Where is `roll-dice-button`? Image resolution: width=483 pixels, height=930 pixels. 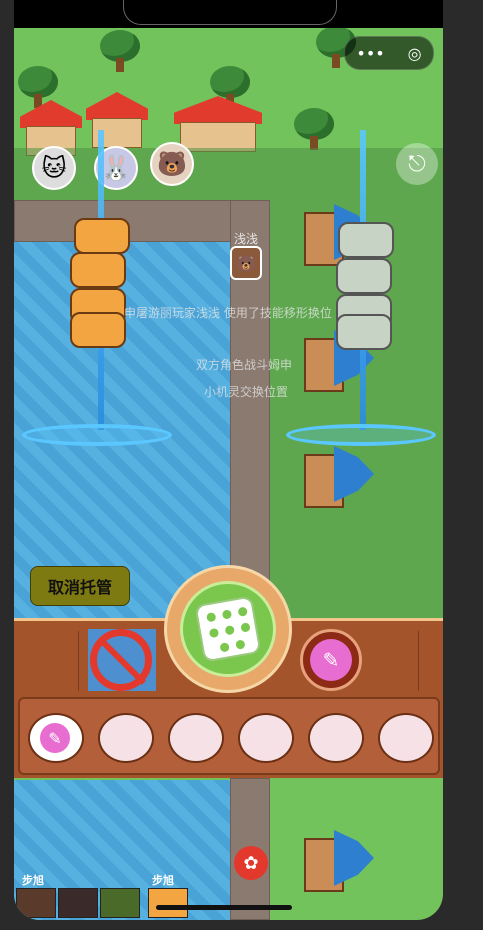
roll-dice-button is located at coordinates (228, 629).